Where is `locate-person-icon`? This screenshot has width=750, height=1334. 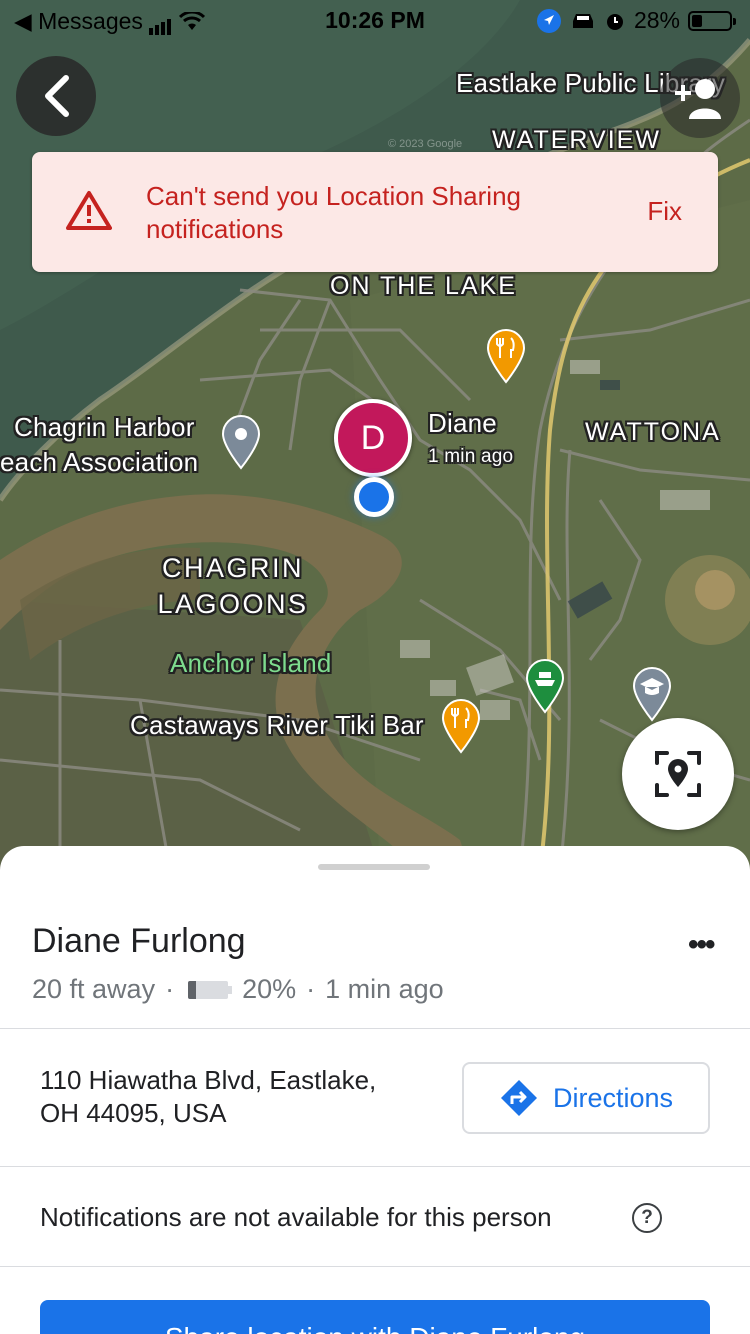 locate-person-icon is located at coordinates (678, 774).